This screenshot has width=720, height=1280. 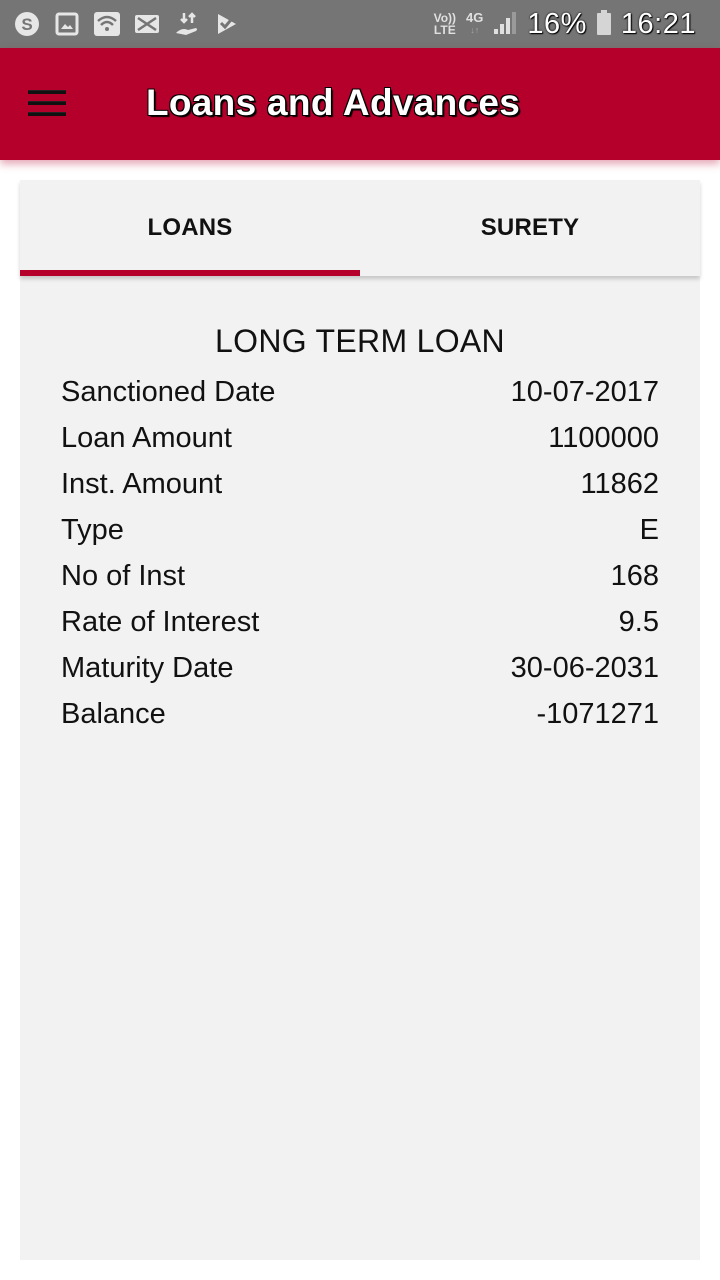 What do you see at coordinates (333, 102) in the screenshot?
I see `page-title: Loans and Advances` at bounding box center [333, 102].